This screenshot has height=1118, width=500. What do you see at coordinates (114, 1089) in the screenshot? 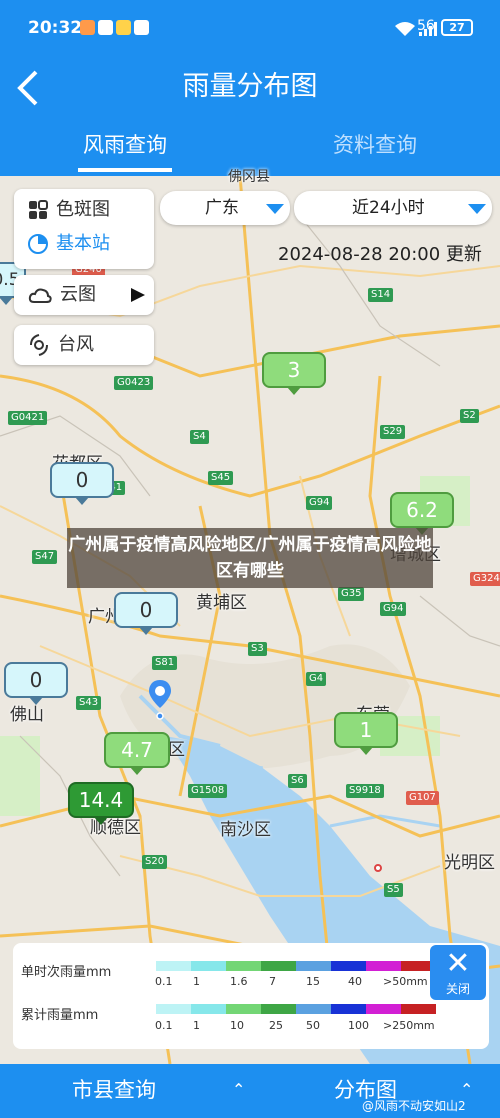
I see `county-query-button: 市县查询` at bounding box center [114, 1089].